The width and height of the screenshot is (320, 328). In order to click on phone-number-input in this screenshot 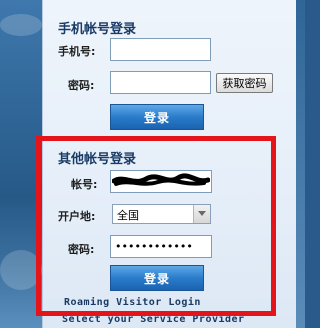, I will do `click(160, 49)`.